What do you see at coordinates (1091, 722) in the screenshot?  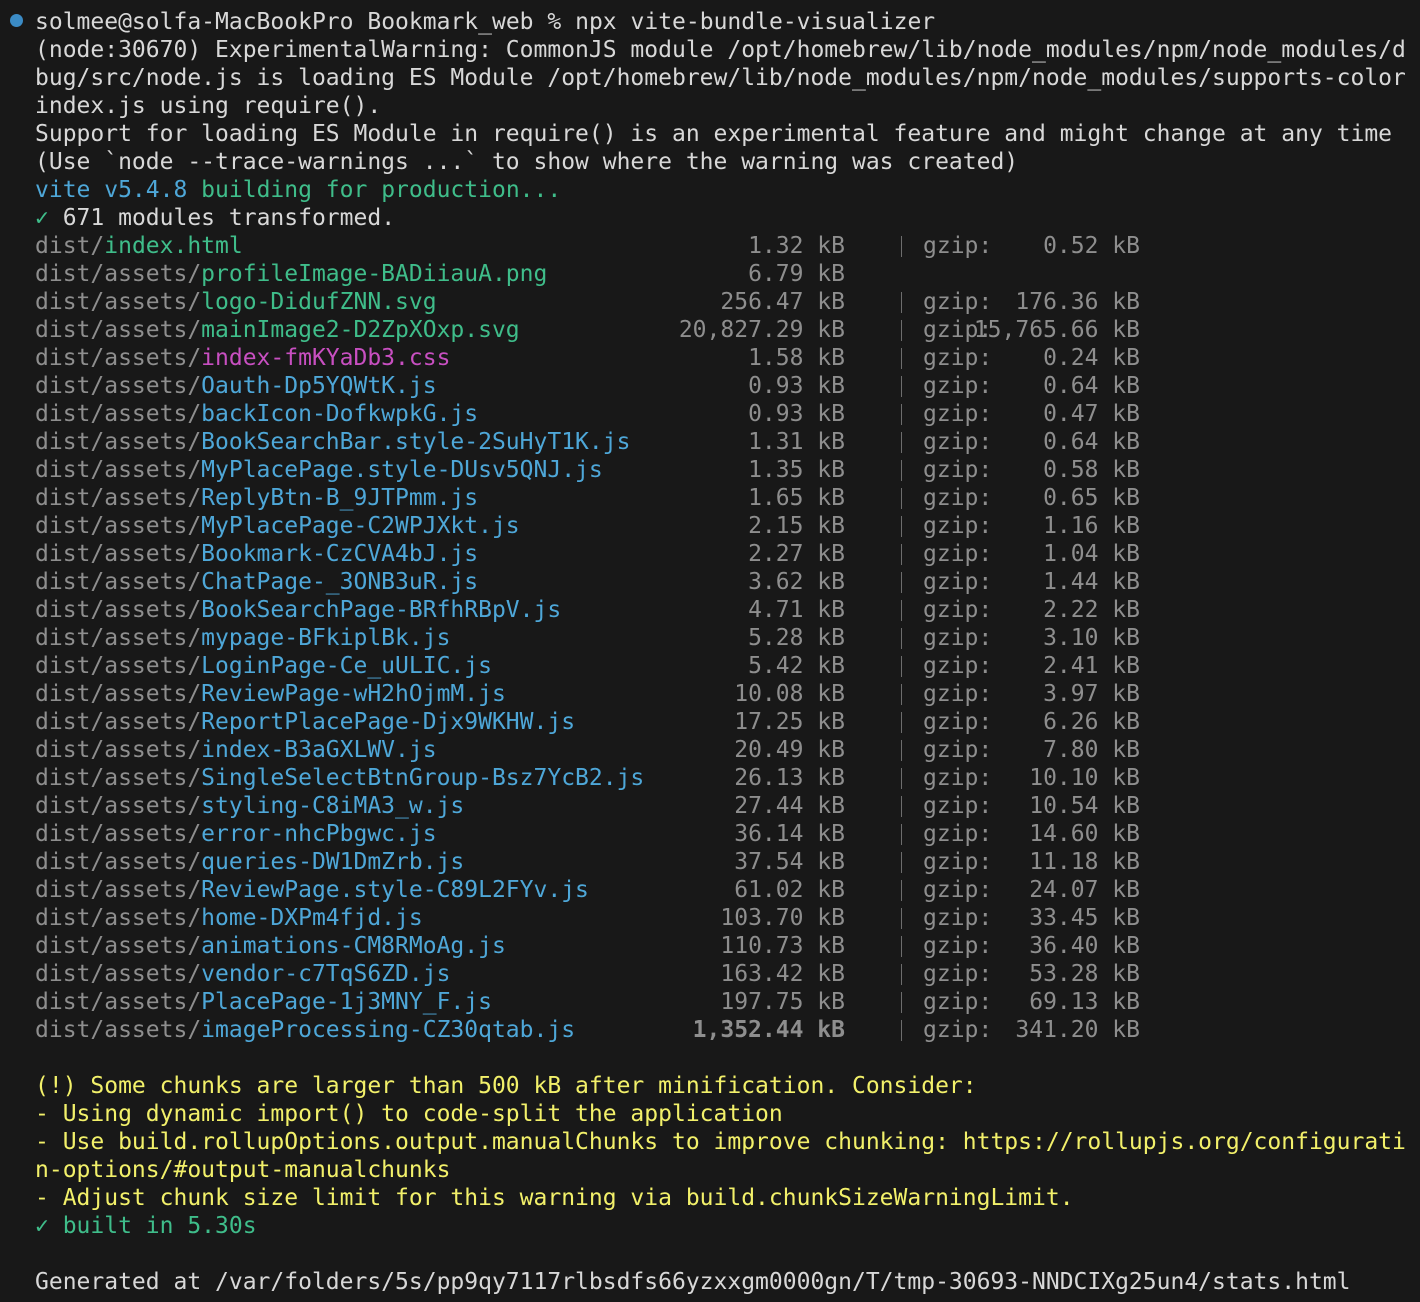 I see `gzip-size: 6.26 kB` at bounding box center [1091, 722].